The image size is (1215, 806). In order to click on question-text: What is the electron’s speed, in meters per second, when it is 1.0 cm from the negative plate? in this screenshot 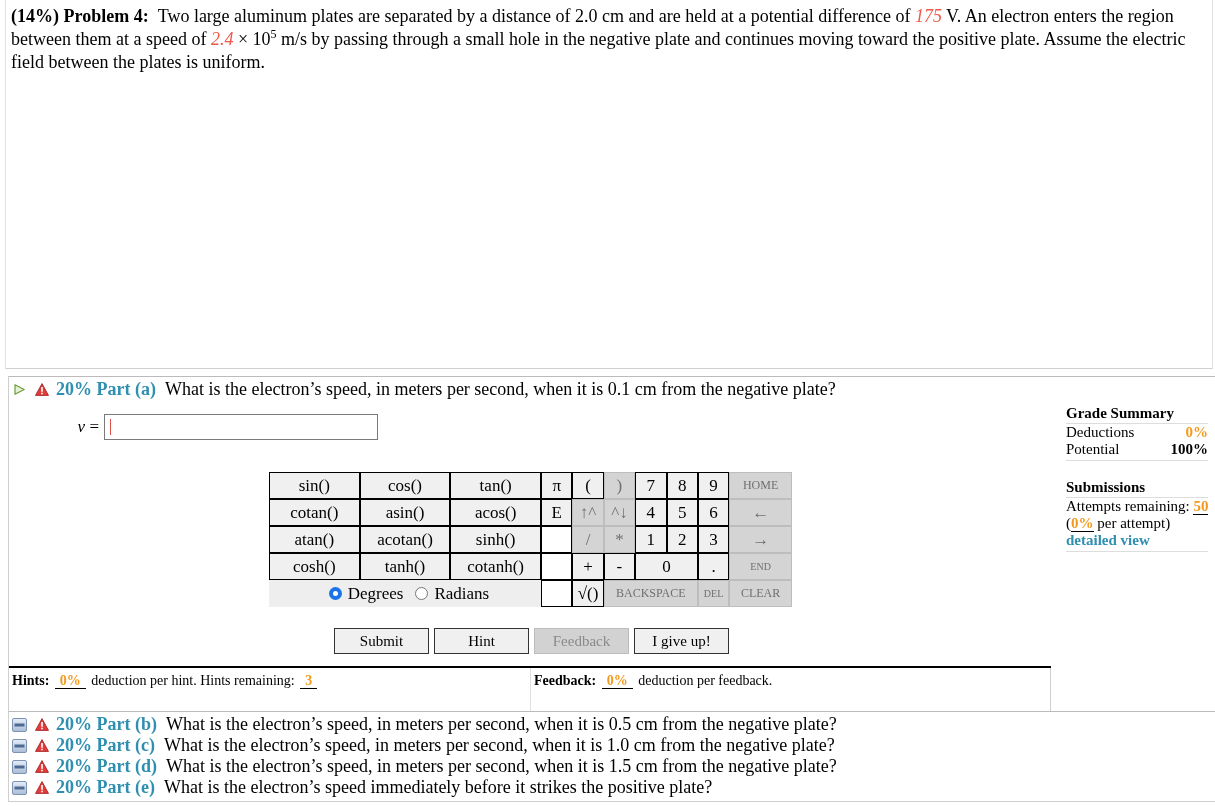, I will do `click(499, 745)`.